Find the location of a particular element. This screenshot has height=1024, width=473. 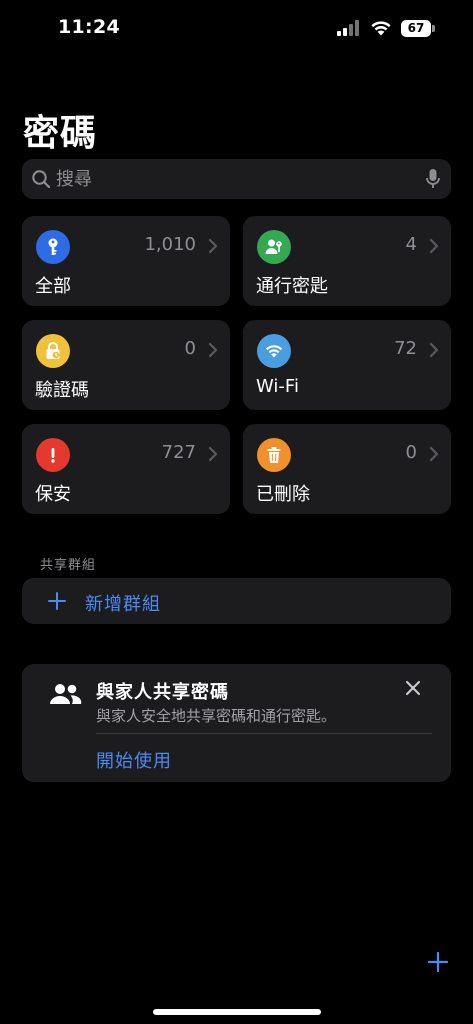

category-count: 1,010 is located at coordinates (170, 244).